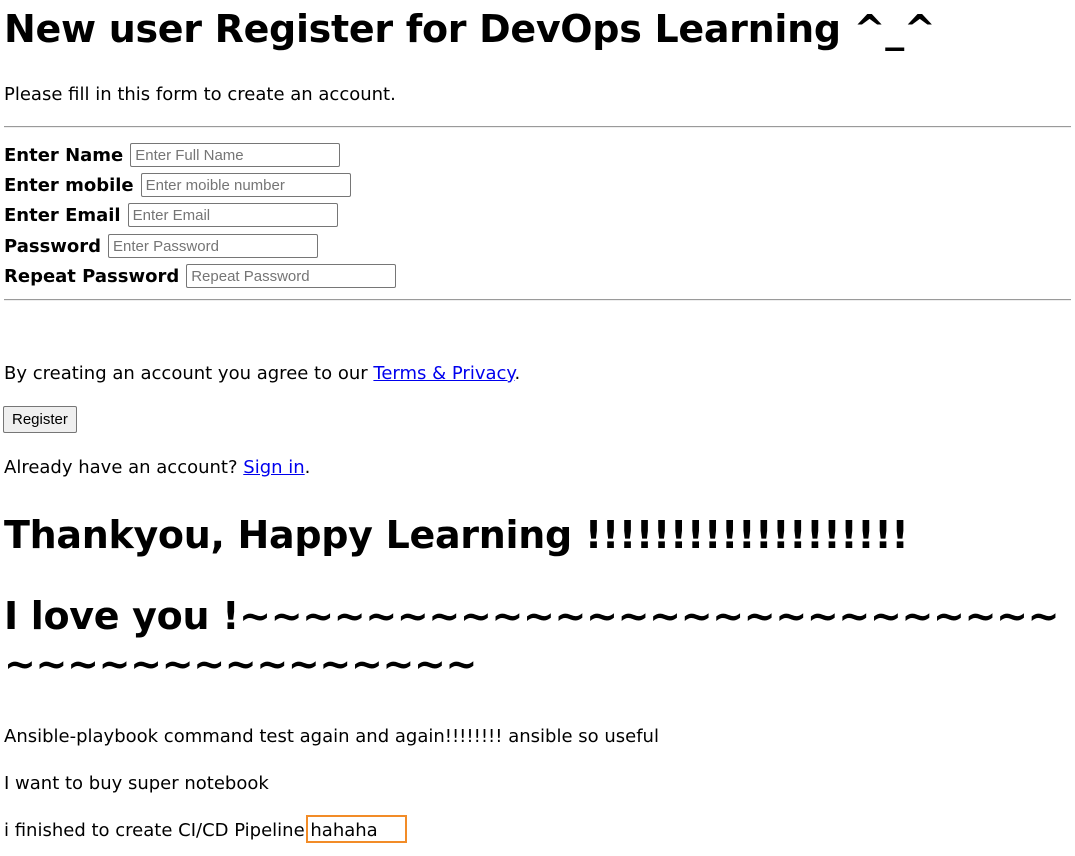 The height and width of the screenshot is (856, 1075). I want to click on mobile-input, so click(245, 185).